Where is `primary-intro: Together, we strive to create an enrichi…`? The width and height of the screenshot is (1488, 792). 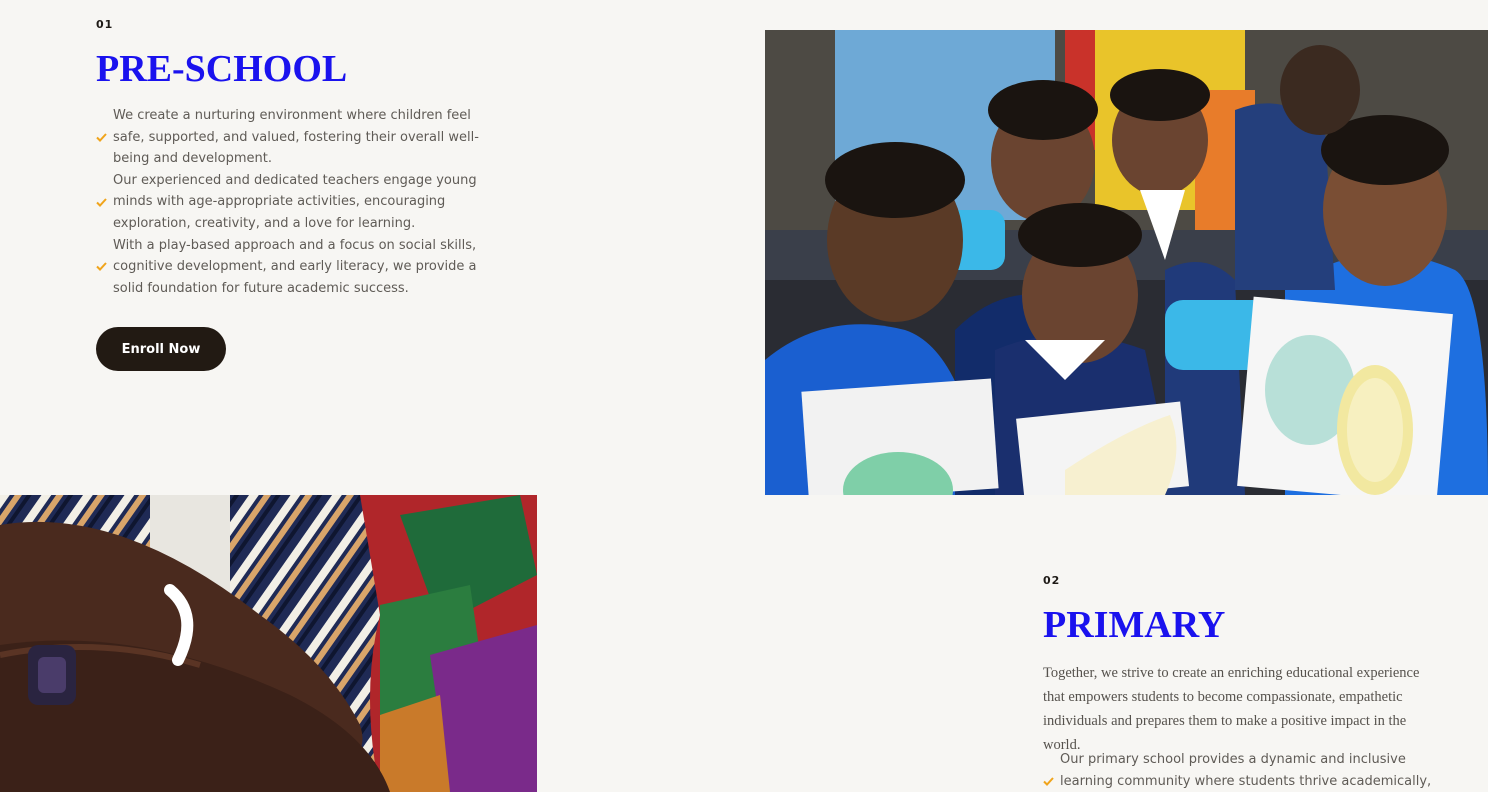
primary-intro: Together, we strive to create an enrichi… is located at coordinates (1231, 709).